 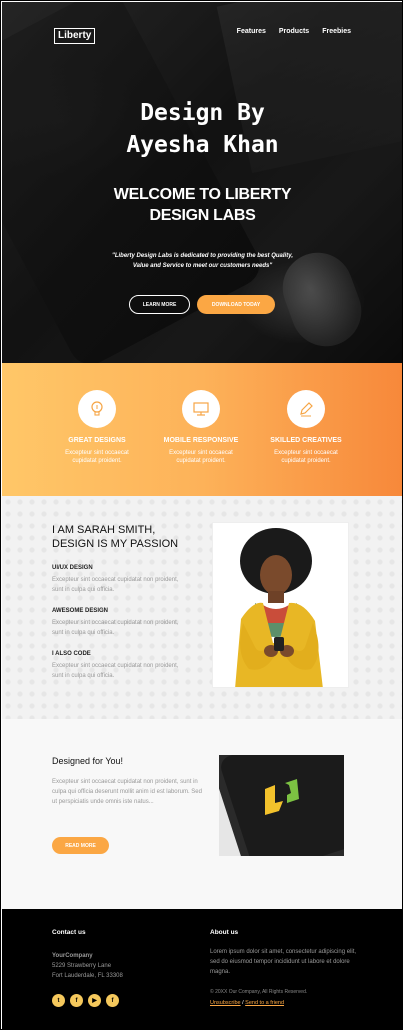 I want to click on about-us-heading: About us, so click(x=224, y=932).